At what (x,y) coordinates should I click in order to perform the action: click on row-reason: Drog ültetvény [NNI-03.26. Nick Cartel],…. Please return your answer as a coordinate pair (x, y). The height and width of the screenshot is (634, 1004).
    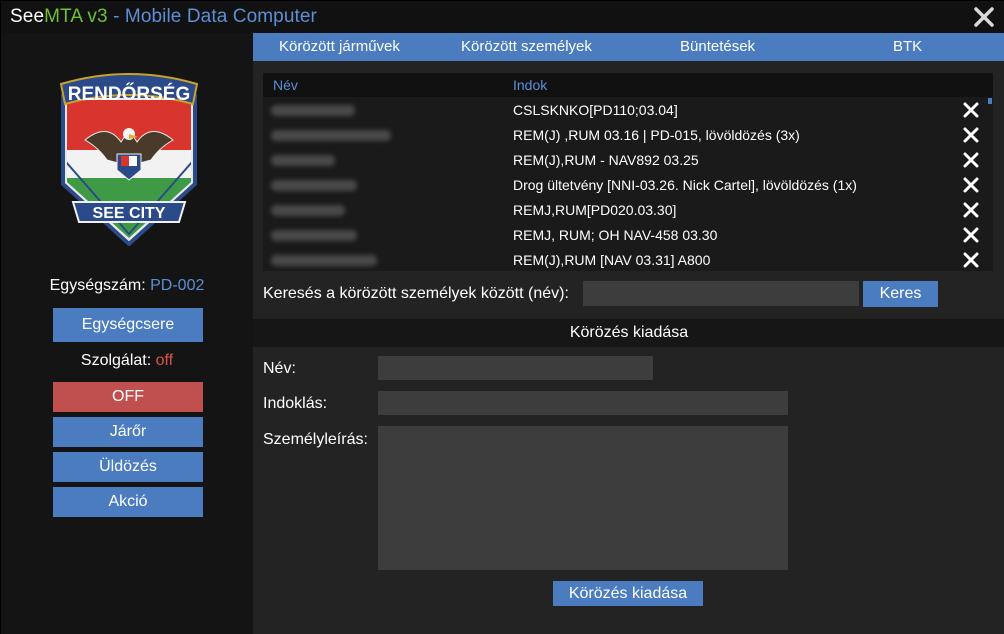
    Looking at the image, I should click on (685, 185).